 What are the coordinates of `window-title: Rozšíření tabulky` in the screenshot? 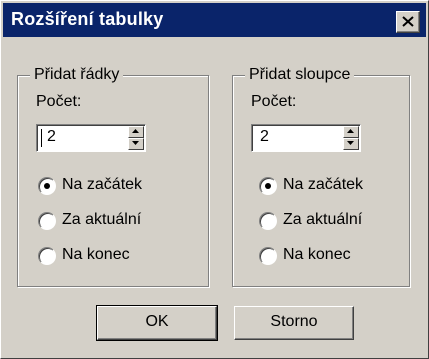 It's located at (87, 19).